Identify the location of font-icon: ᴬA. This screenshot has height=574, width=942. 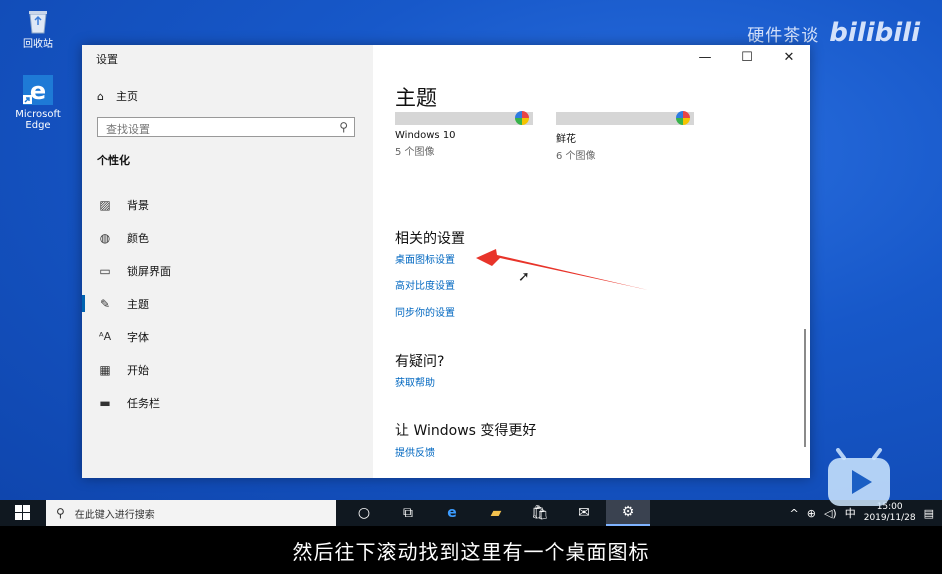
(105, 336).